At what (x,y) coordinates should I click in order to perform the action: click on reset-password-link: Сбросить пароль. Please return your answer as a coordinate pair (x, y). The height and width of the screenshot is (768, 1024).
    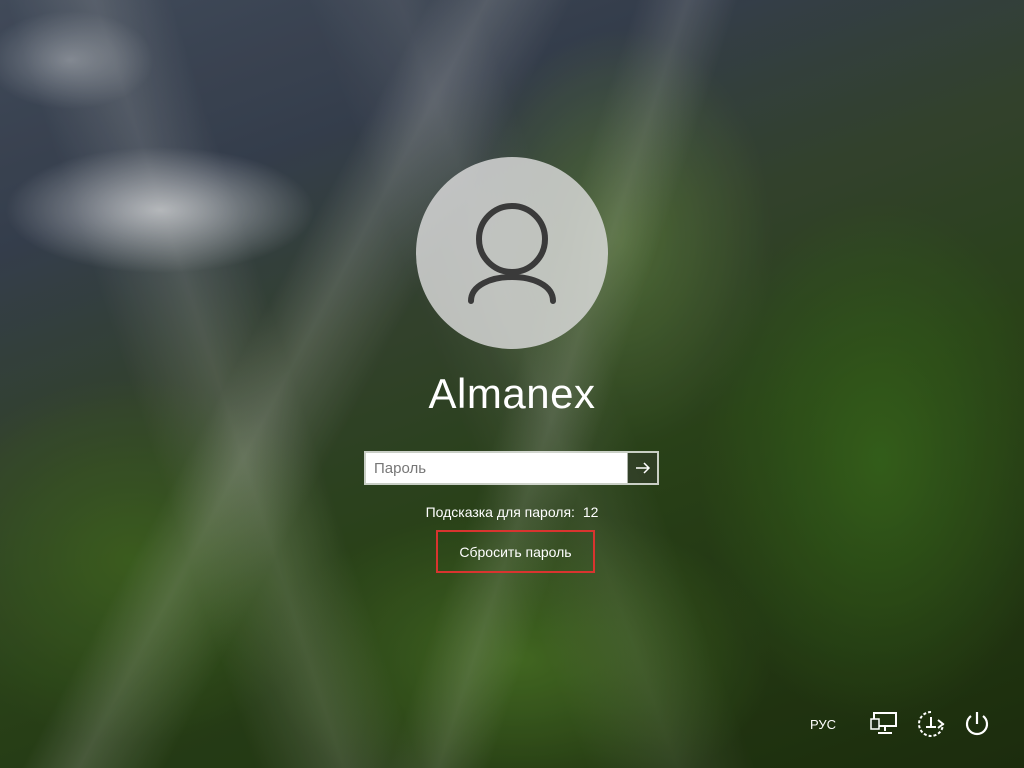
    Looking at the image, I should click on (515, 551).